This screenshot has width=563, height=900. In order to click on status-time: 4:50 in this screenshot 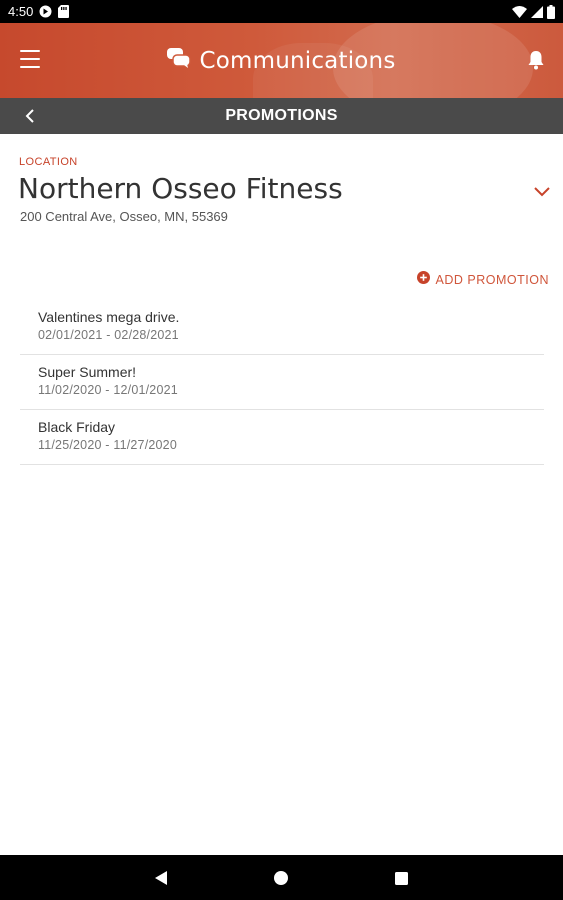, I will do `click(21, 11)`.